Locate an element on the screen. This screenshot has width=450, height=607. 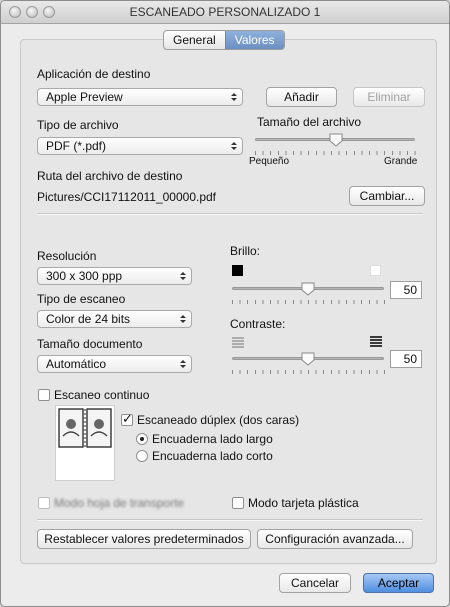
duplex-scan-checkbox is located at coordinates (127, 419).